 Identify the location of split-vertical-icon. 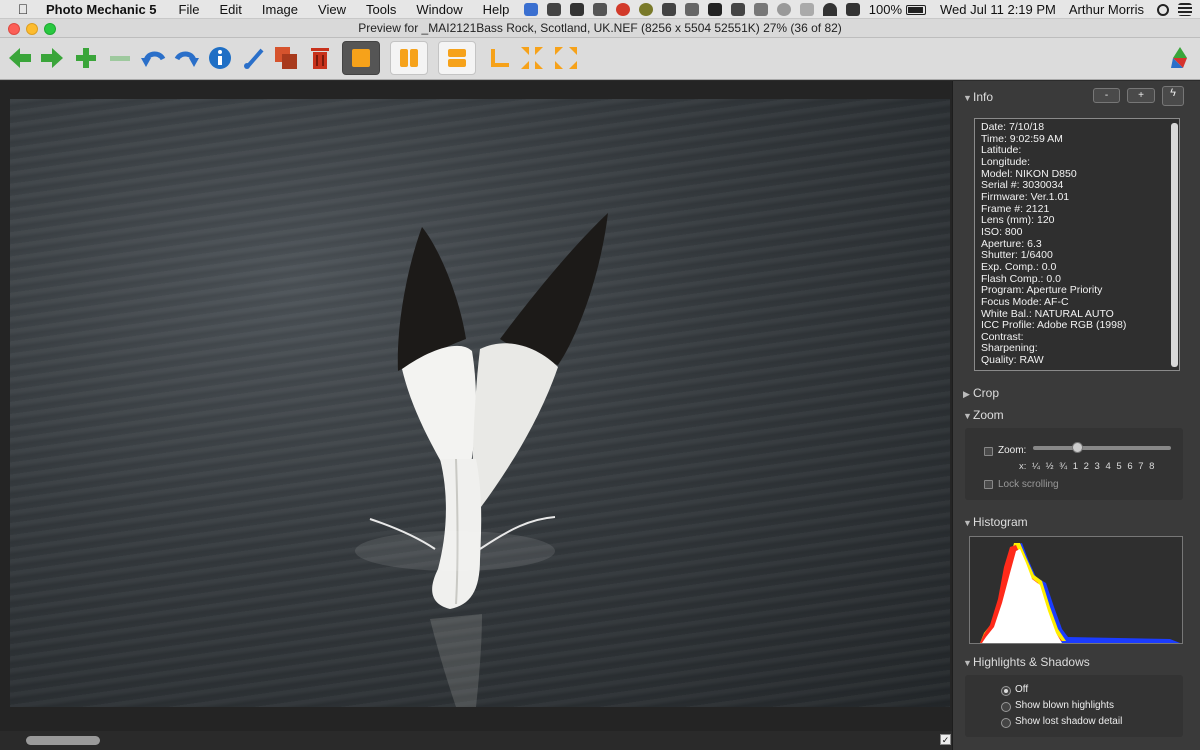
(409, 58).